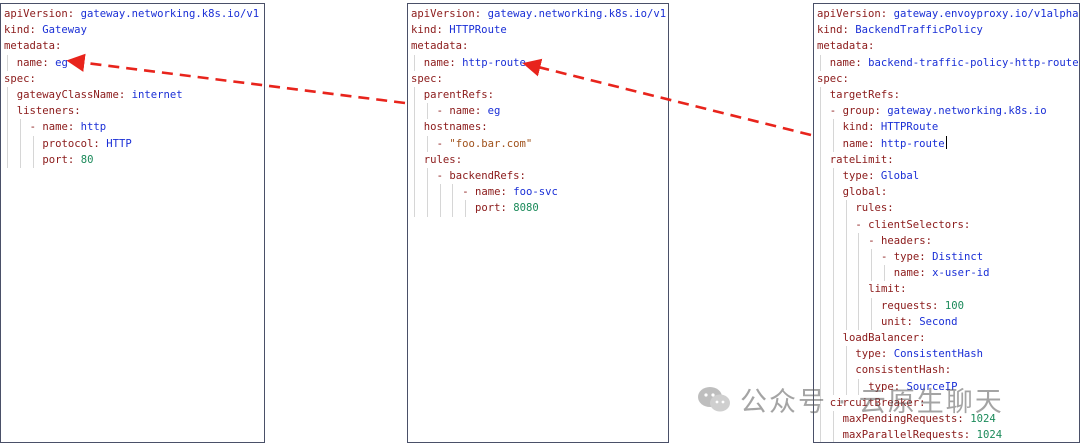 The width and height of the screenshot is (1080, 445). What do you see at coordinates (900, 370) in the screenshot?
I see `yaml-key: consistentHash` at bounding box center [900, 370].